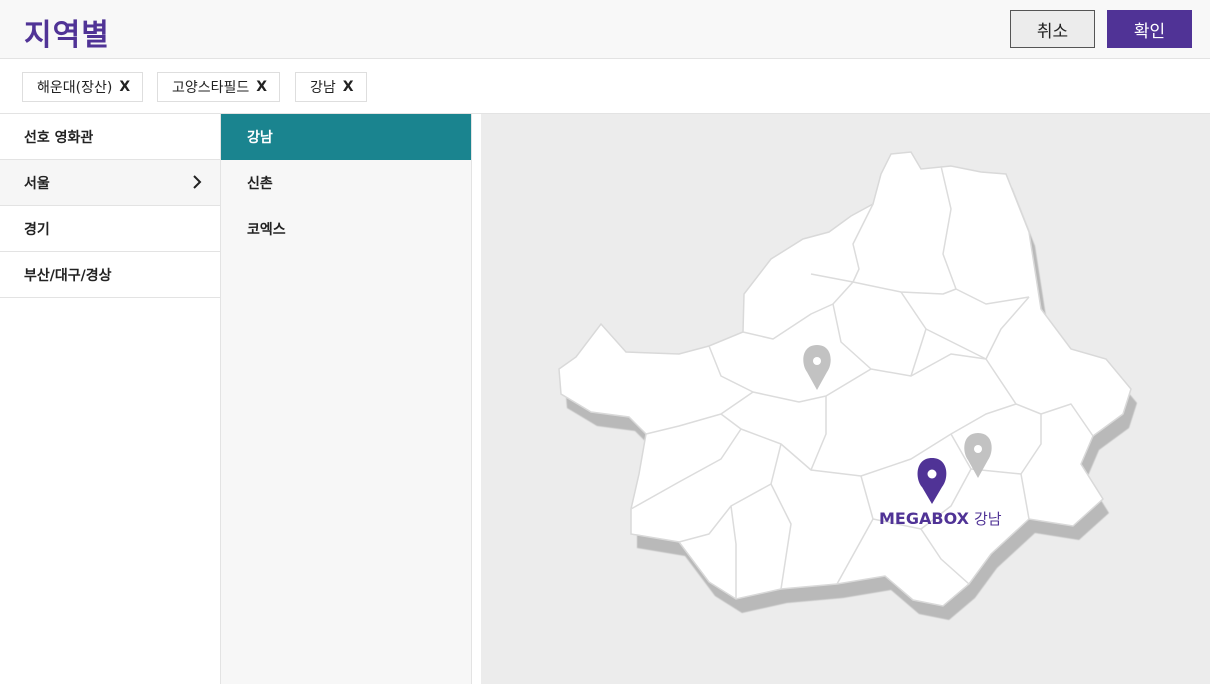 The width and height of the screenshot is (1210, 684). I want to click on selected-chip: 고양스타필드 X, so click(219, 87).